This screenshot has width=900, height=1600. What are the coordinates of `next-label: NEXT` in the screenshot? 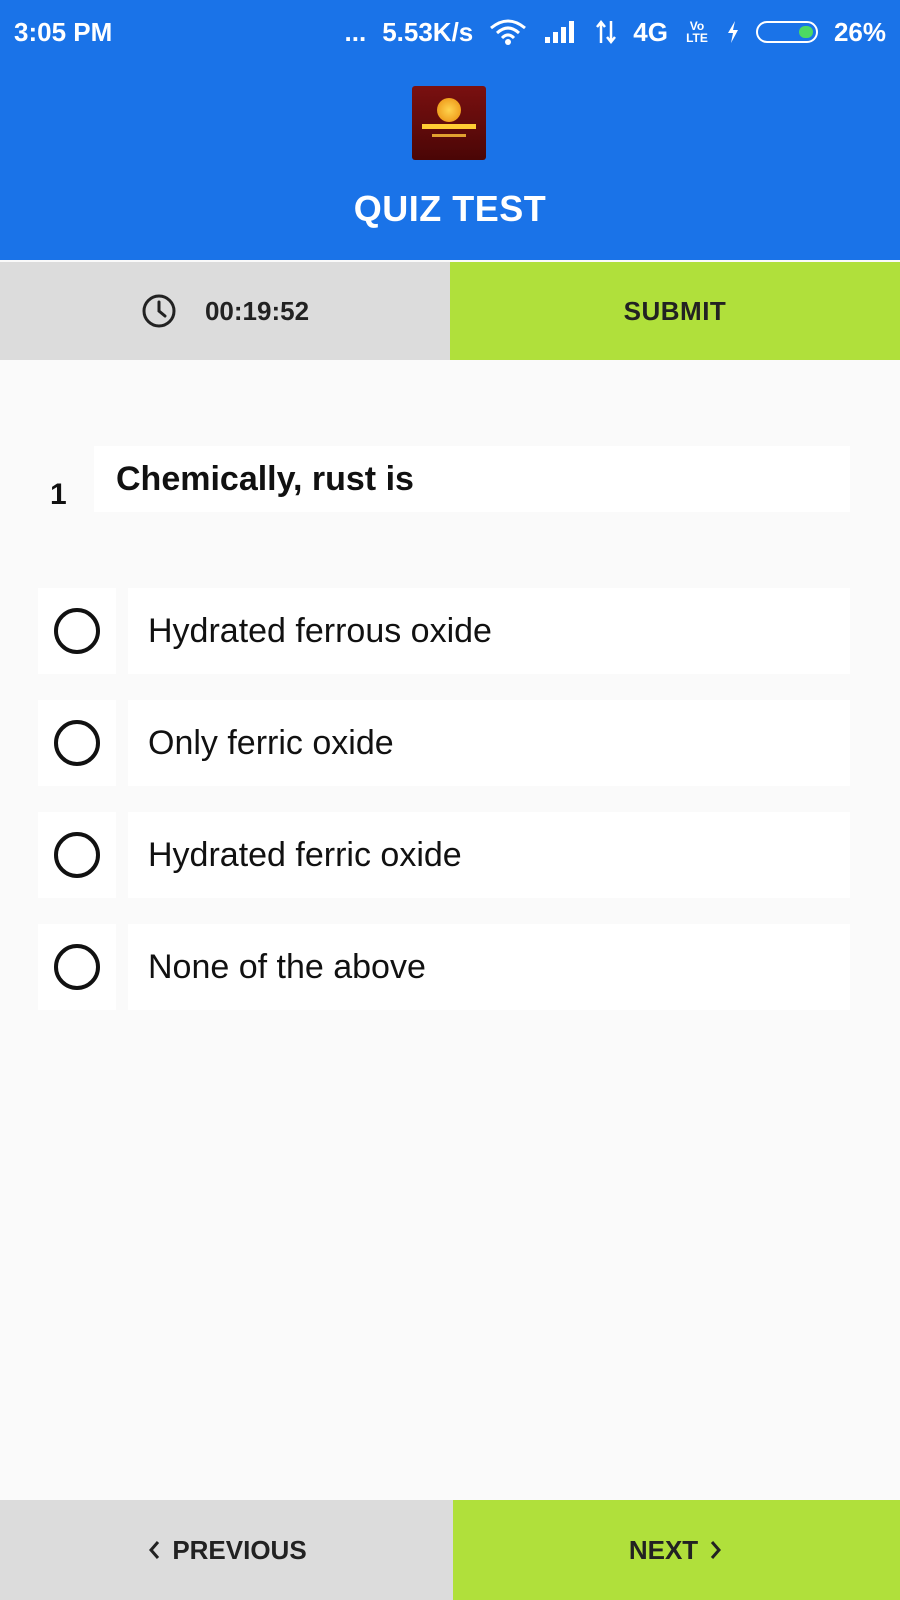 It's located at (663, 1549).